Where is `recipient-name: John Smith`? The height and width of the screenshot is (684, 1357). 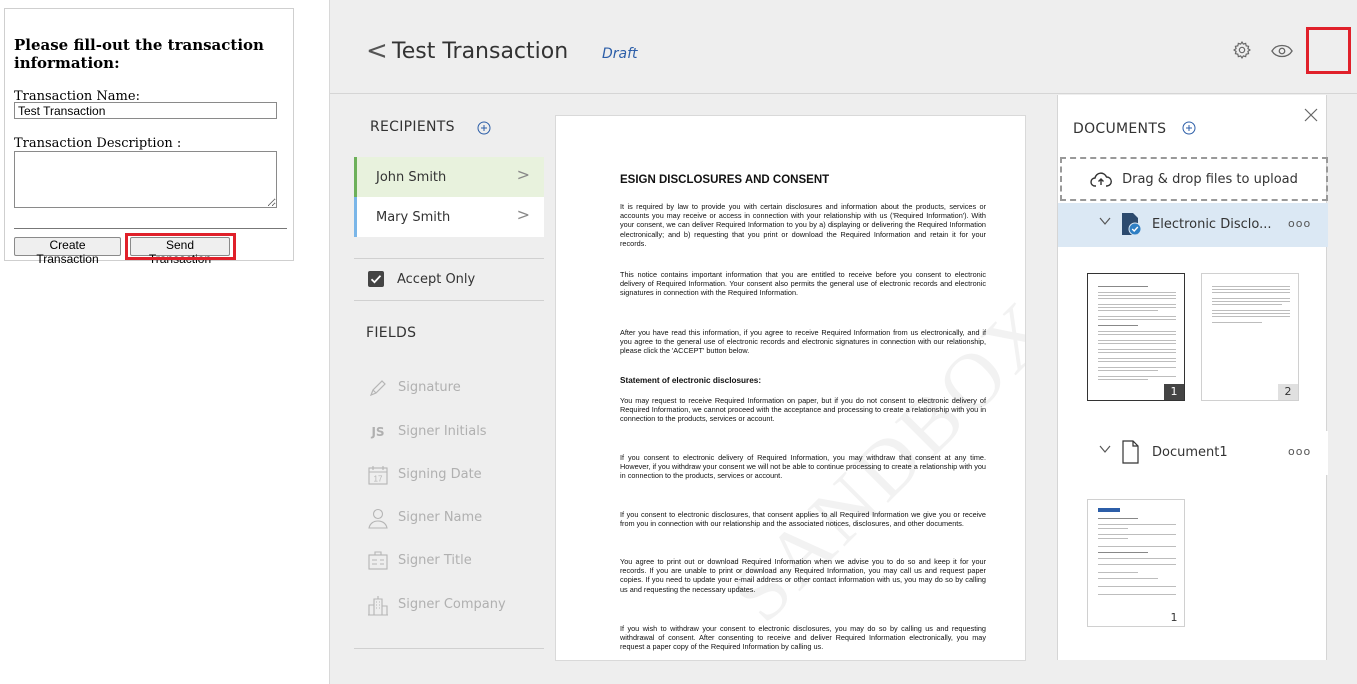
recipient-name: John Smith is located at coordinates (411, 177).